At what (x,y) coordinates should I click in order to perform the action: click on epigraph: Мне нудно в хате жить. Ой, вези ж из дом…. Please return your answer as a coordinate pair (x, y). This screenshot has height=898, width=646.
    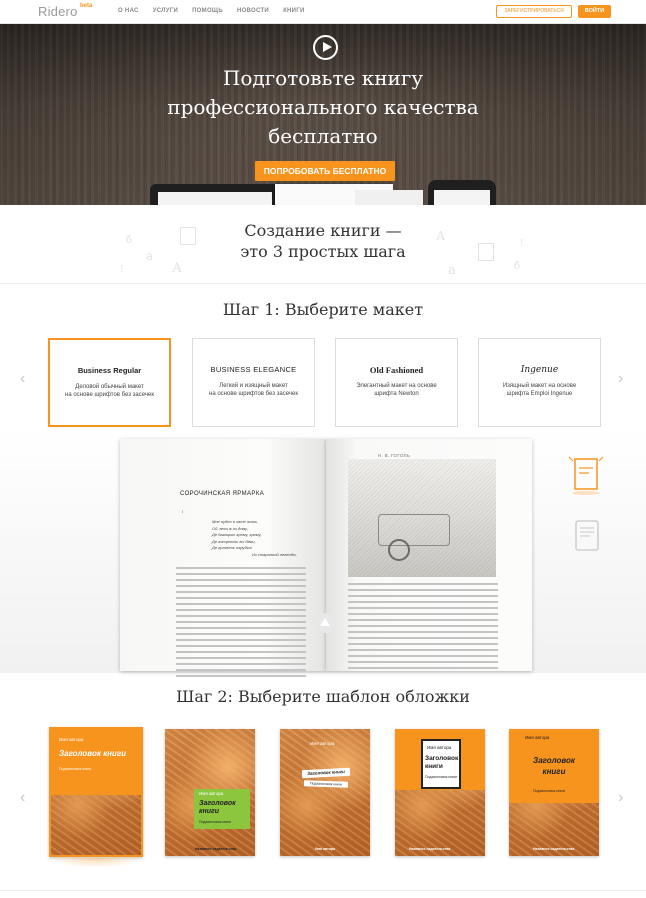
    Looking at the image, I should click on (254, 538).